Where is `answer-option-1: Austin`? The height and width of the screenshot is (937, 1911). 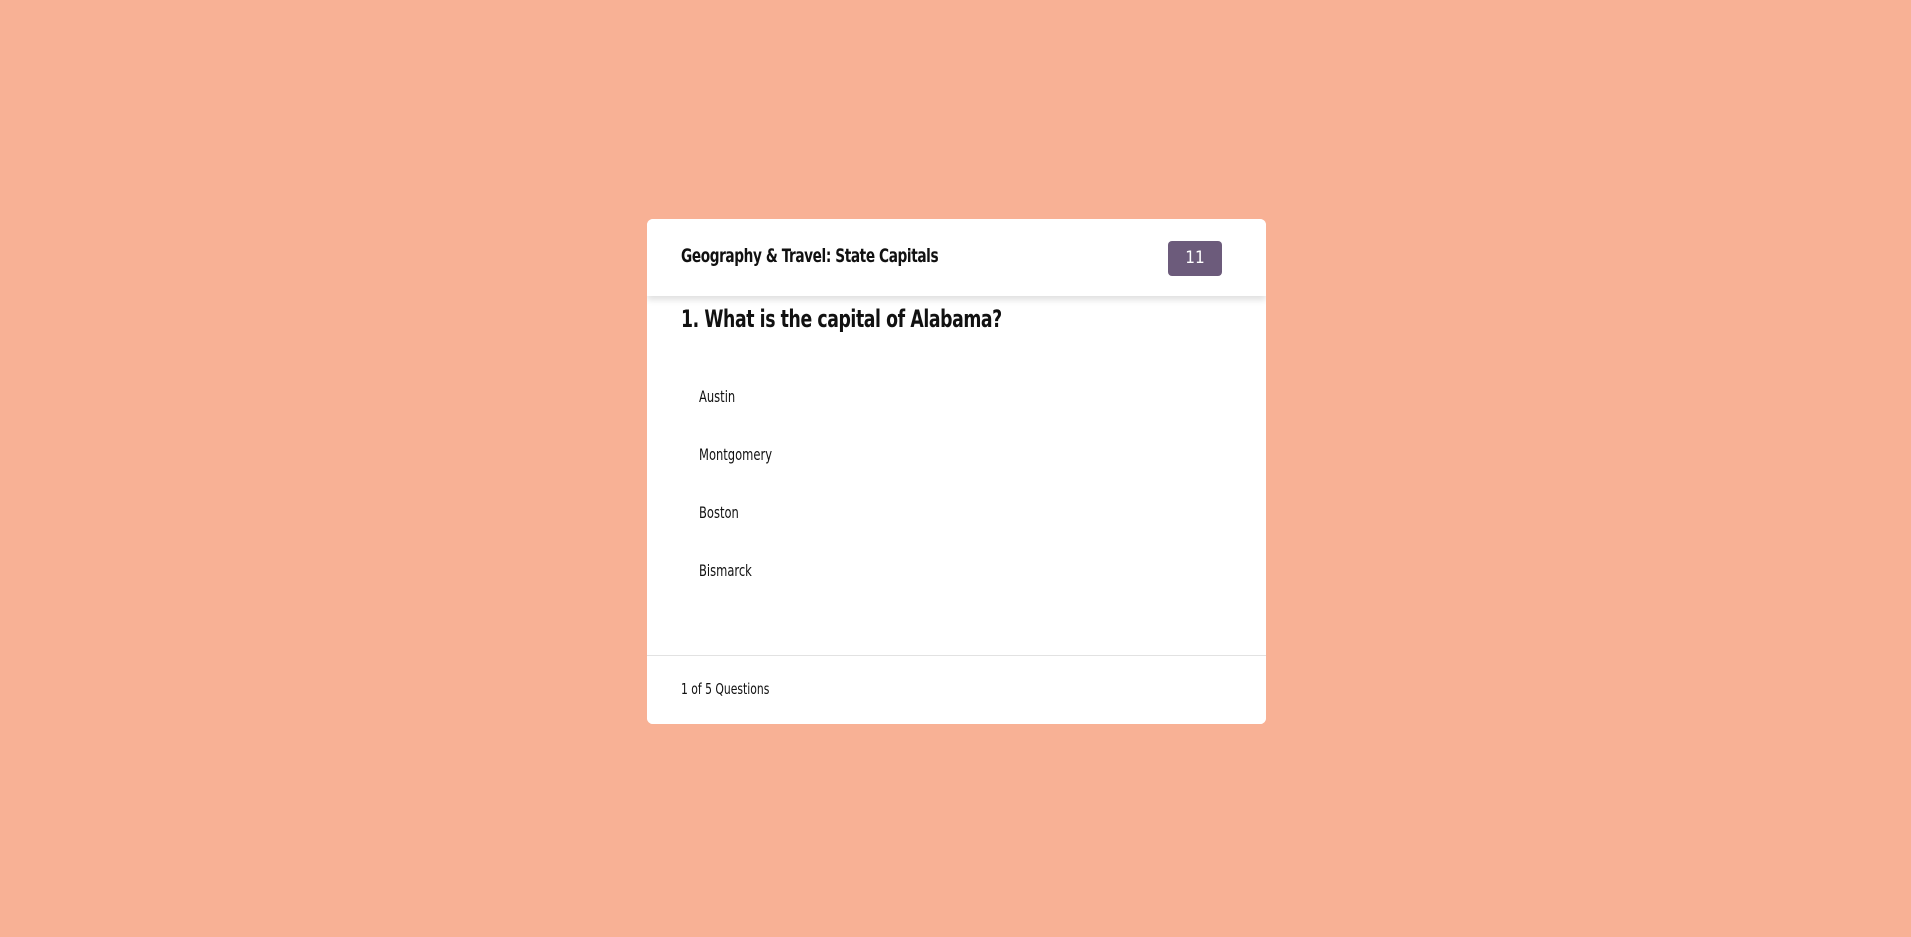 answer-option-1: Austin is located at coordinates (717, 396).